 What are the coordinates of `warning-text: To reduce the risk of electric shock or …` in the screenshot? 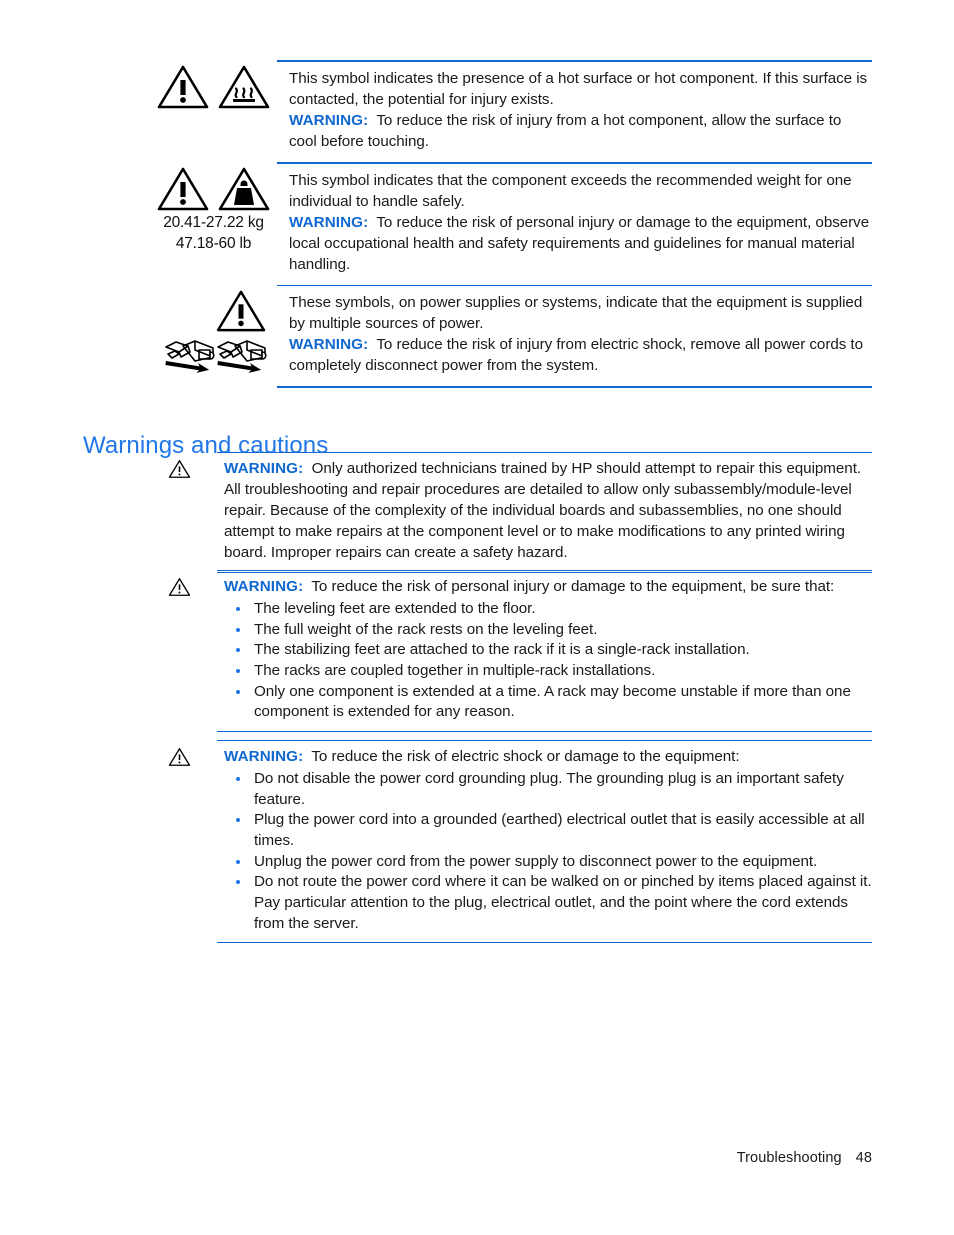 It's located at (525, 756).